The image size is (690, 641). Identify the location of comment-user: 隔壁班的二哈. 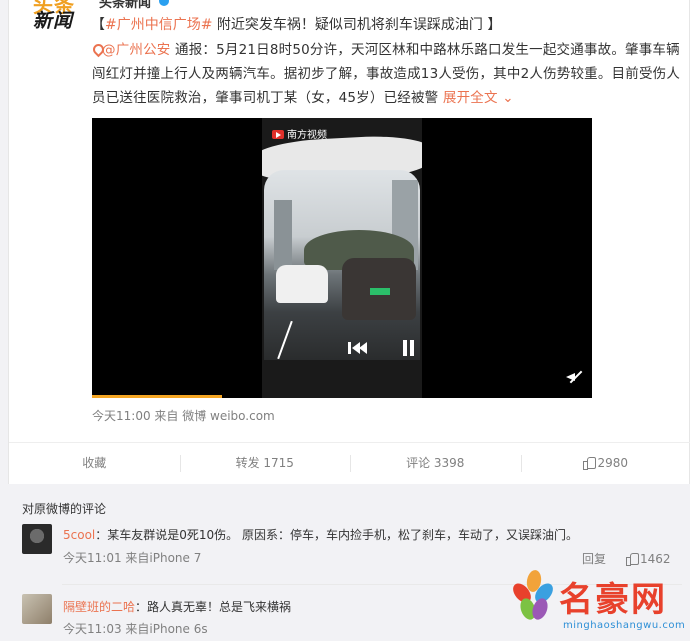
(99, 607).